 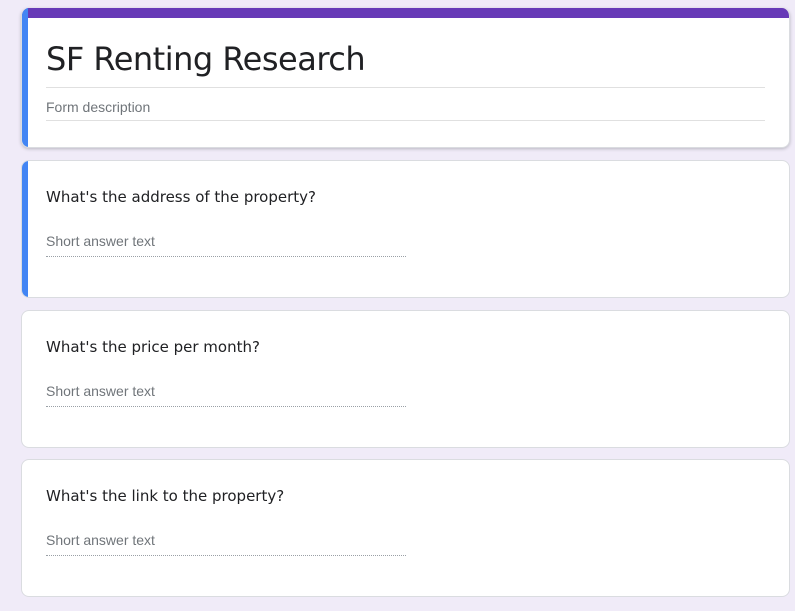 What do you see at coordinates (405, 13) in the screenshot?
I see `theme-color-bar` at bounding box center [405, 13].